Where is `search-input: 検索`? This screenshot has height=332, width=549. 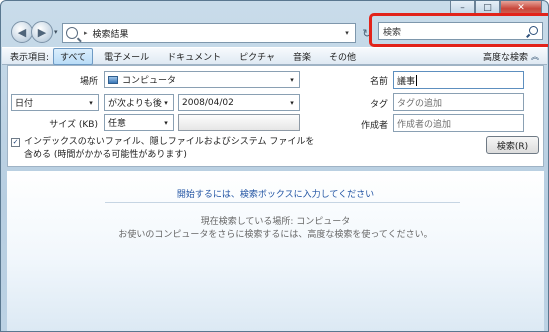
search-input: 検索 is located at coordinates (460, 31).